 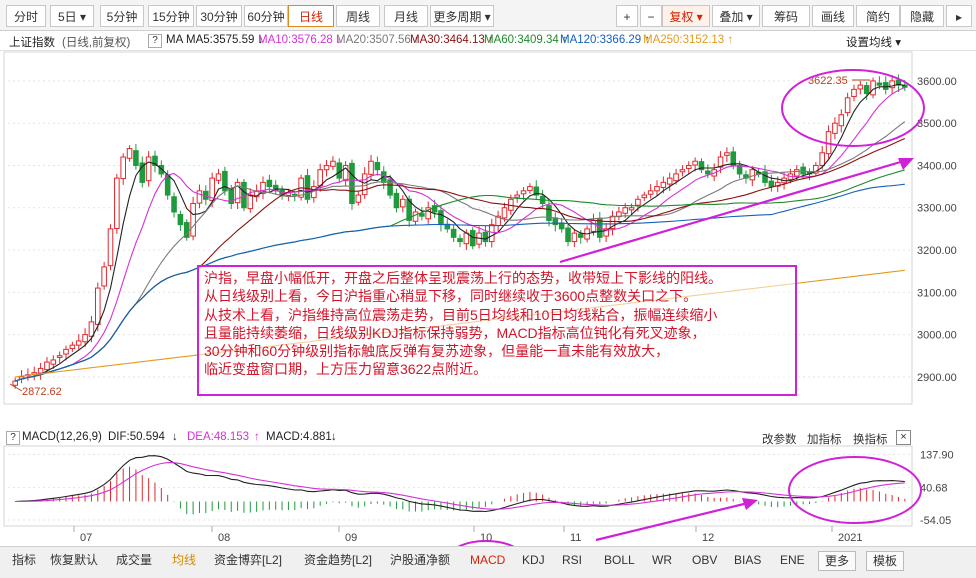 I want to click on ma-item-text: MA10:3576.28, so click(x=297, y=40).